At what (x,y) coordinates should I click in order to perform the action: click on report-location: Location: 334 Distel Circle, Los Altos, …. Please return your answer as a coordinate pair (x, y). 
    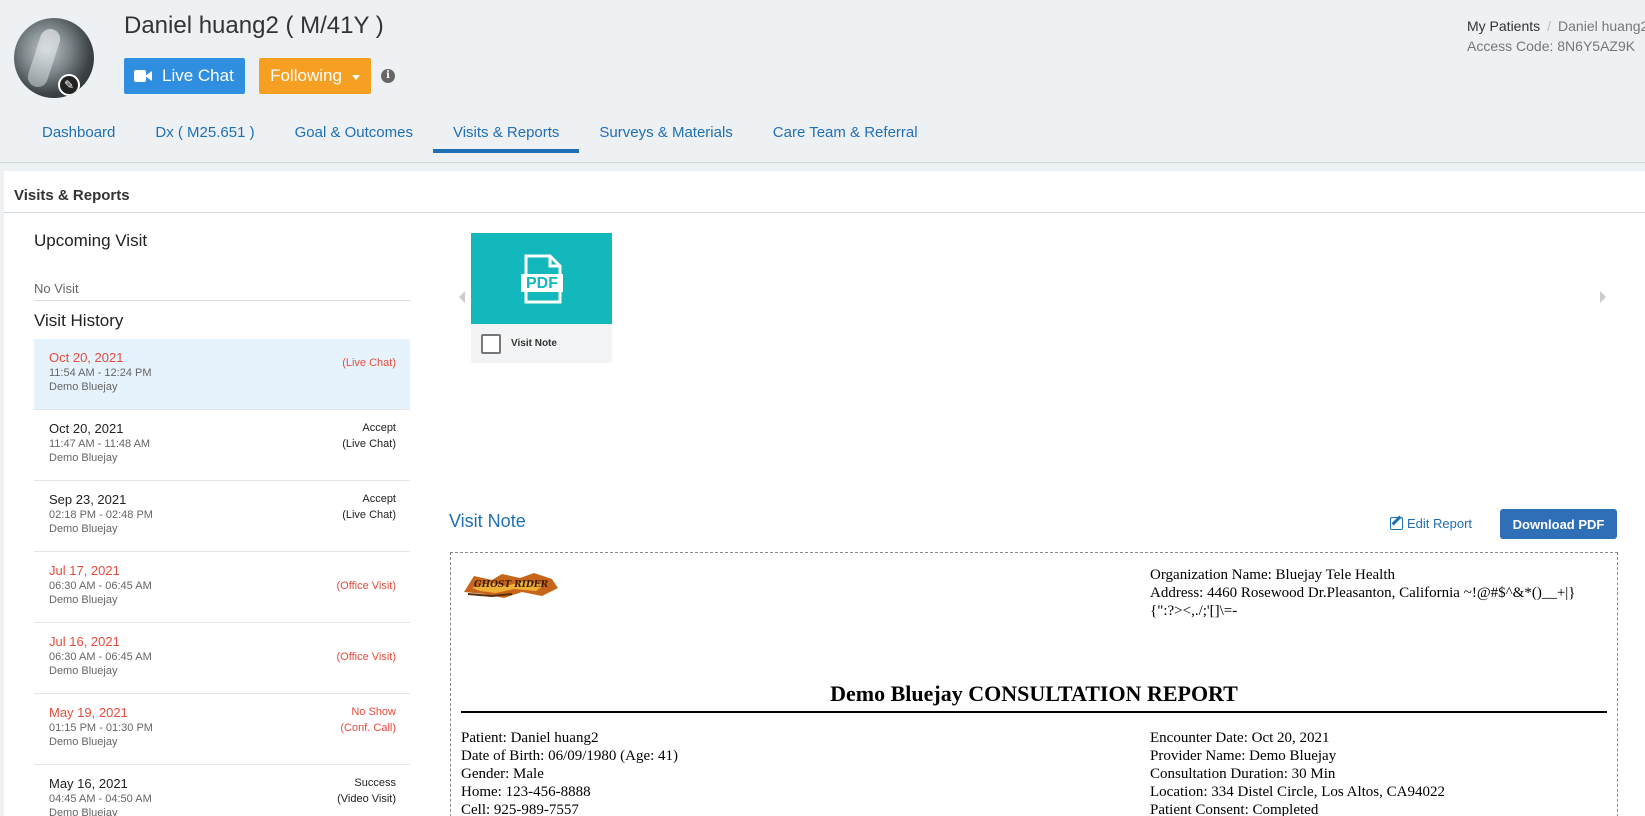
    Looking at the image, I should click on (1297, 792).